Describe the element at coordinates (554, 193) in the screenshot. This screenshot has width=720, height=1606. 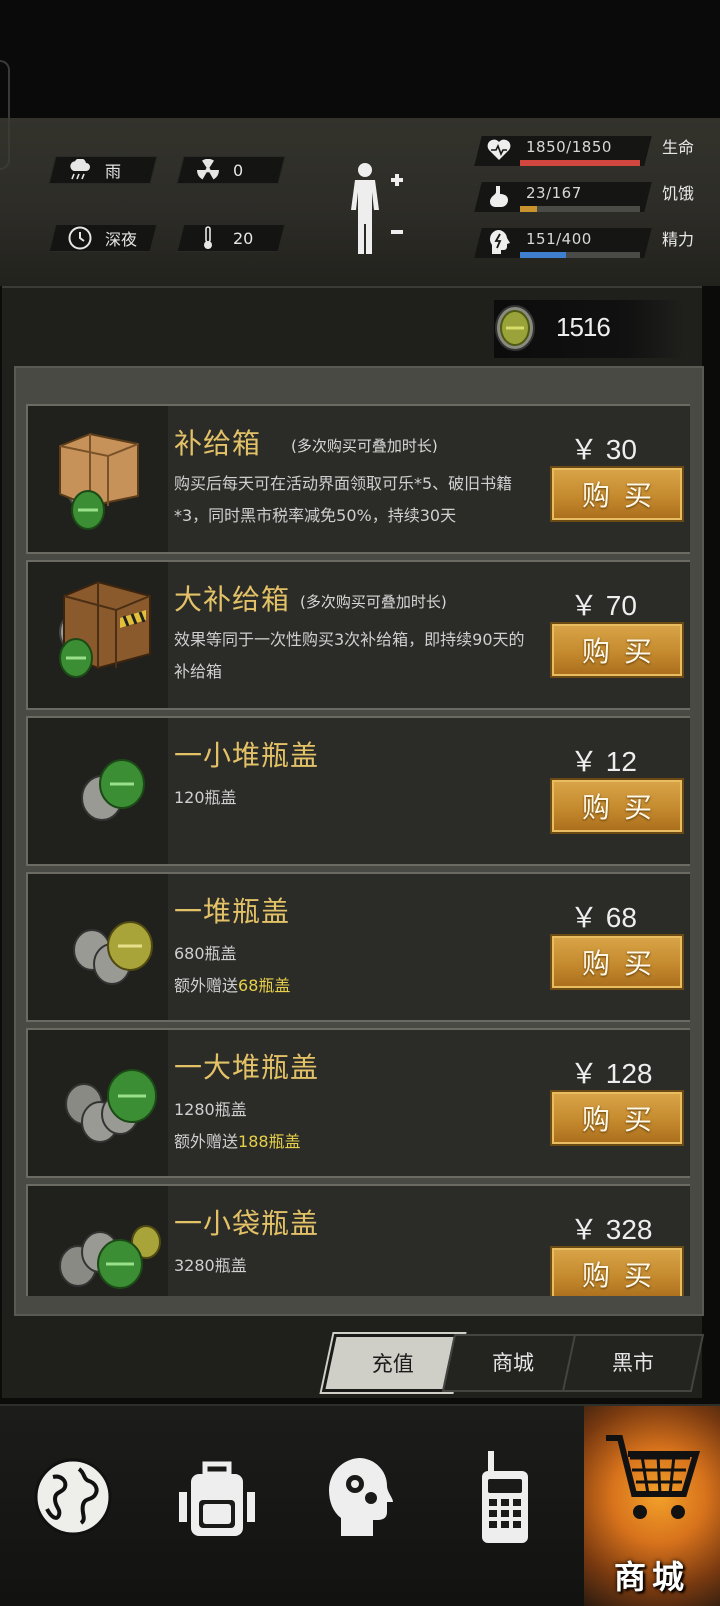
I see `hunger-value: 23/167` at that location.